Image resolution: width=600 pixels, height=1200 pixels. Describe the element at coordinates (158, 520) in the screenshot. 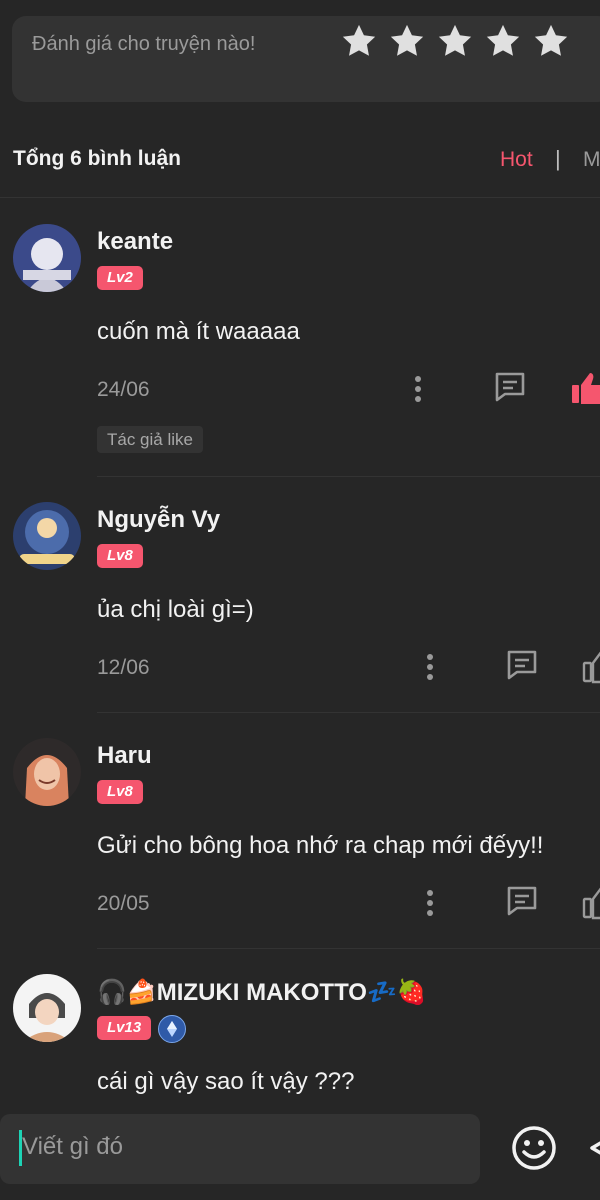

I see `username: Nguyễn Vy` at that location.